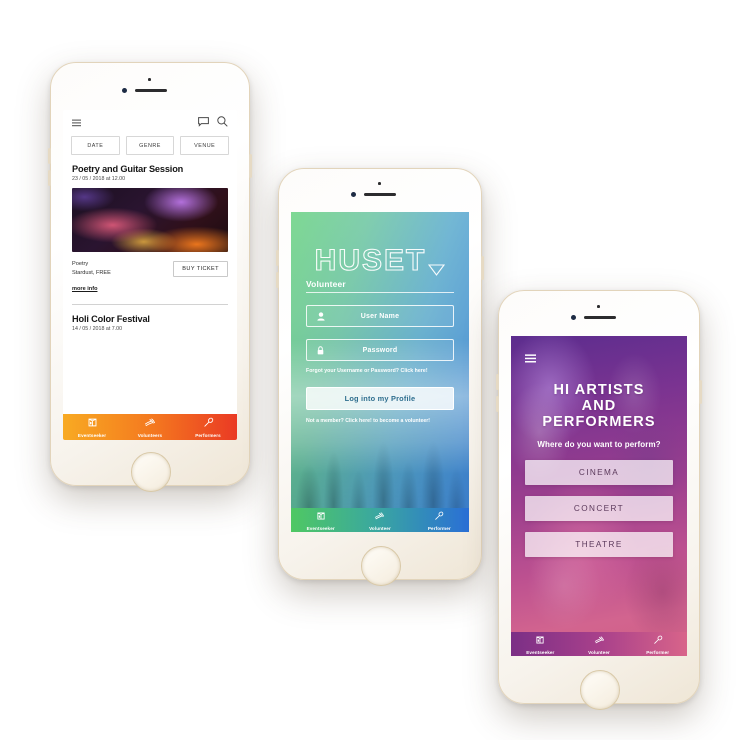 The width and height of the screenshot is (740, 740). I want to click on title-line-2: AND, so click(599, 406).